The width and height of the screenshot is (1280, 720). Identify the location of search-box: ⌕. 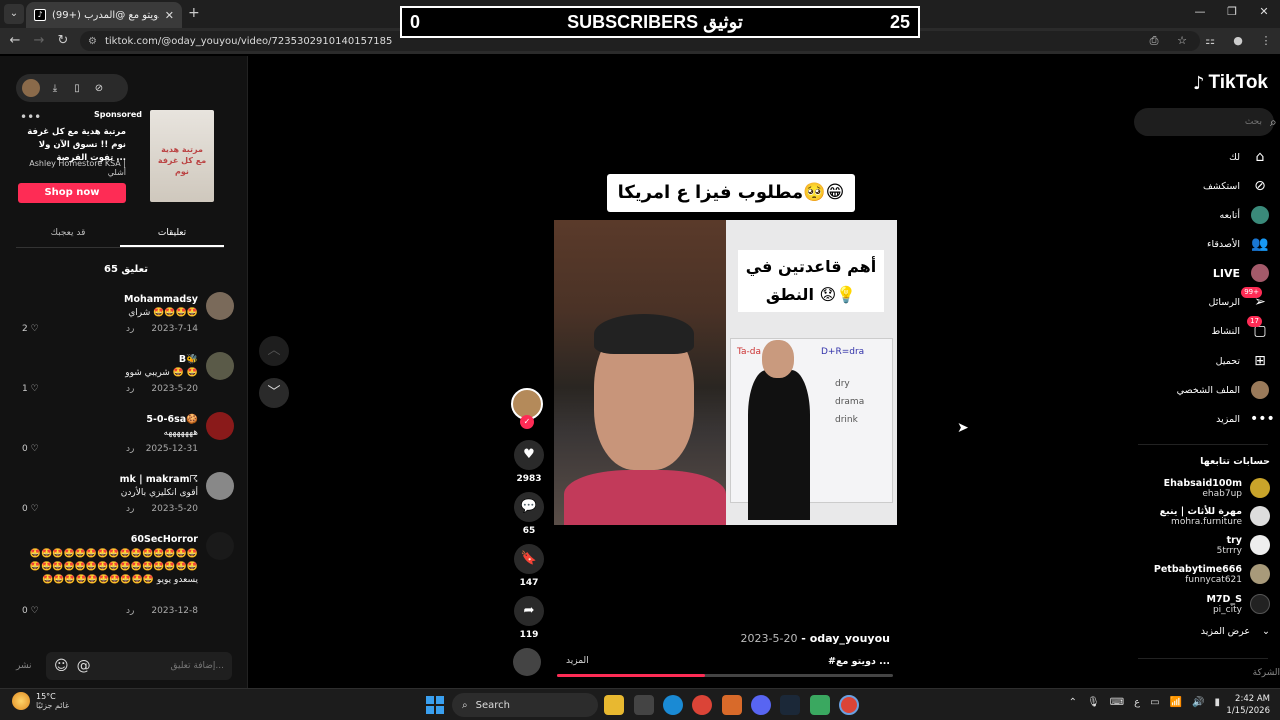
(1205, 122).